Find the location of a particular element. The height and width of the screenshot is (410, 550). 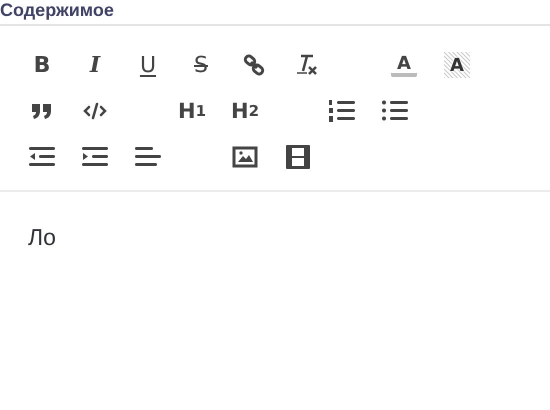

image-icon is located at coordinates (245, 157).